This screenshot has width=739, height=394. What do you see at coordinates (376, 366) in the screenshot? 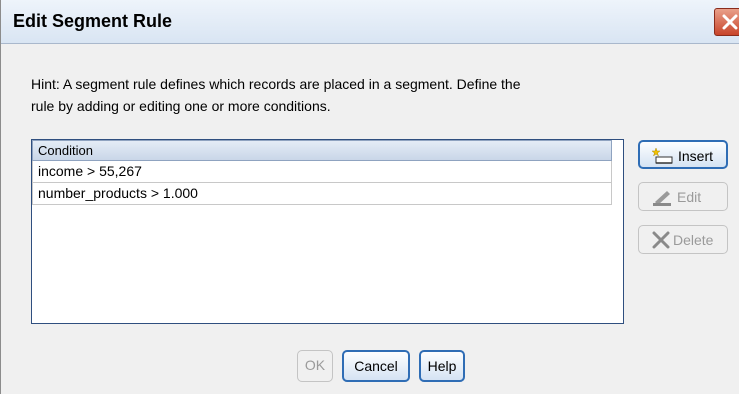
I see `cancel-button: Cancel` at bounding box center [376, 366].